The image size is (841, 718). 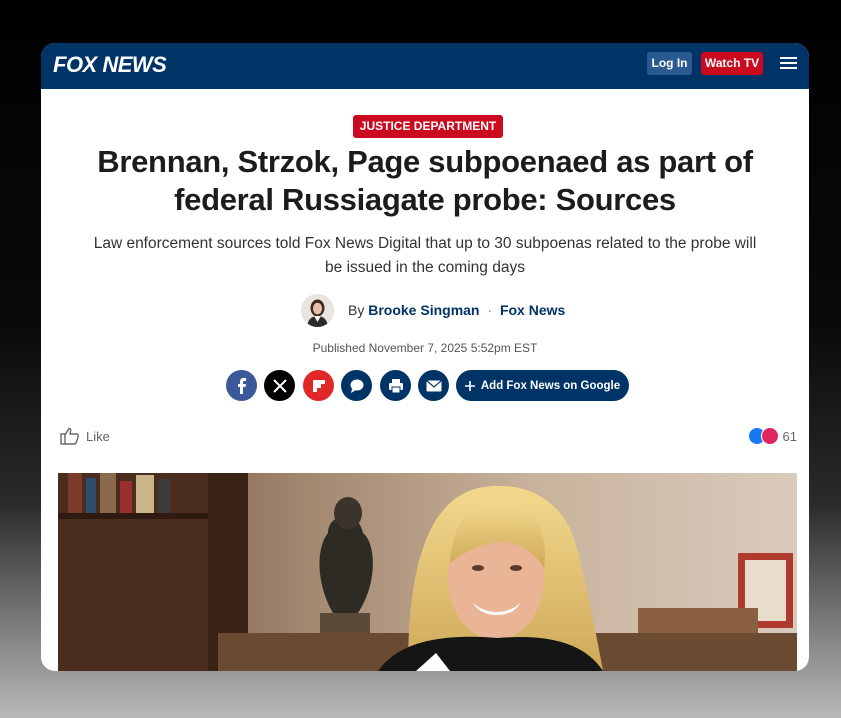 I want to click on email-icon, so click(x=433, y=385).